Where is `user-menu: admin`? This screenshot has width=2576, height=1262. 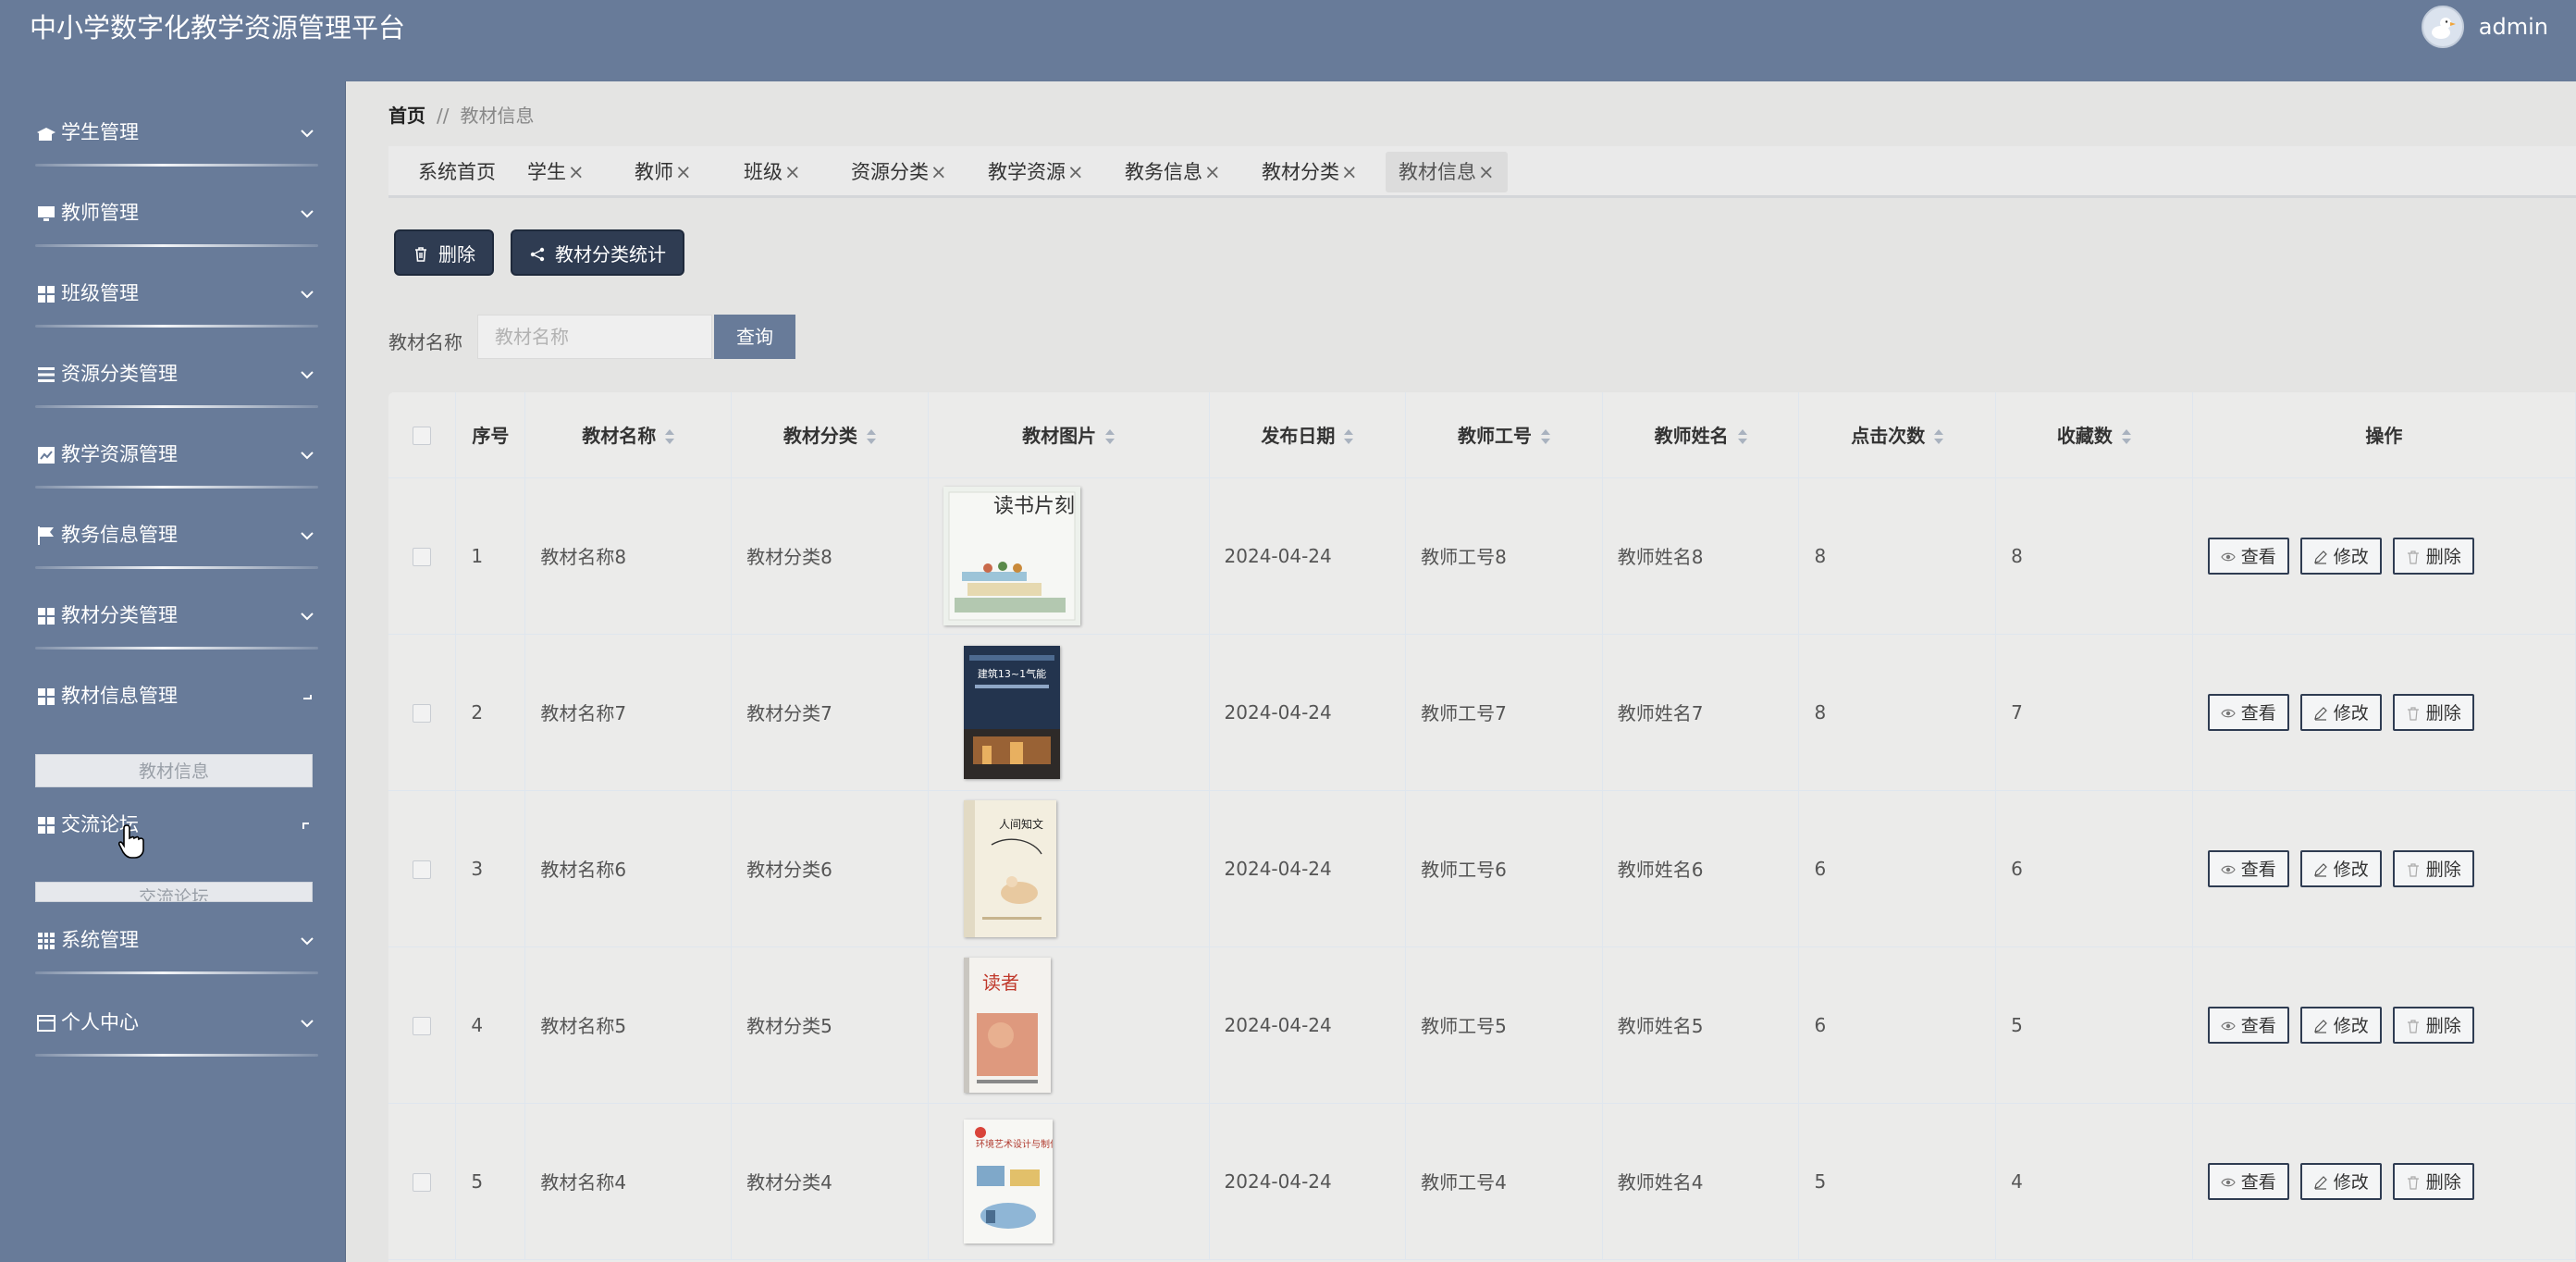
user-menu: admin is located at coordinates (2484, 27).